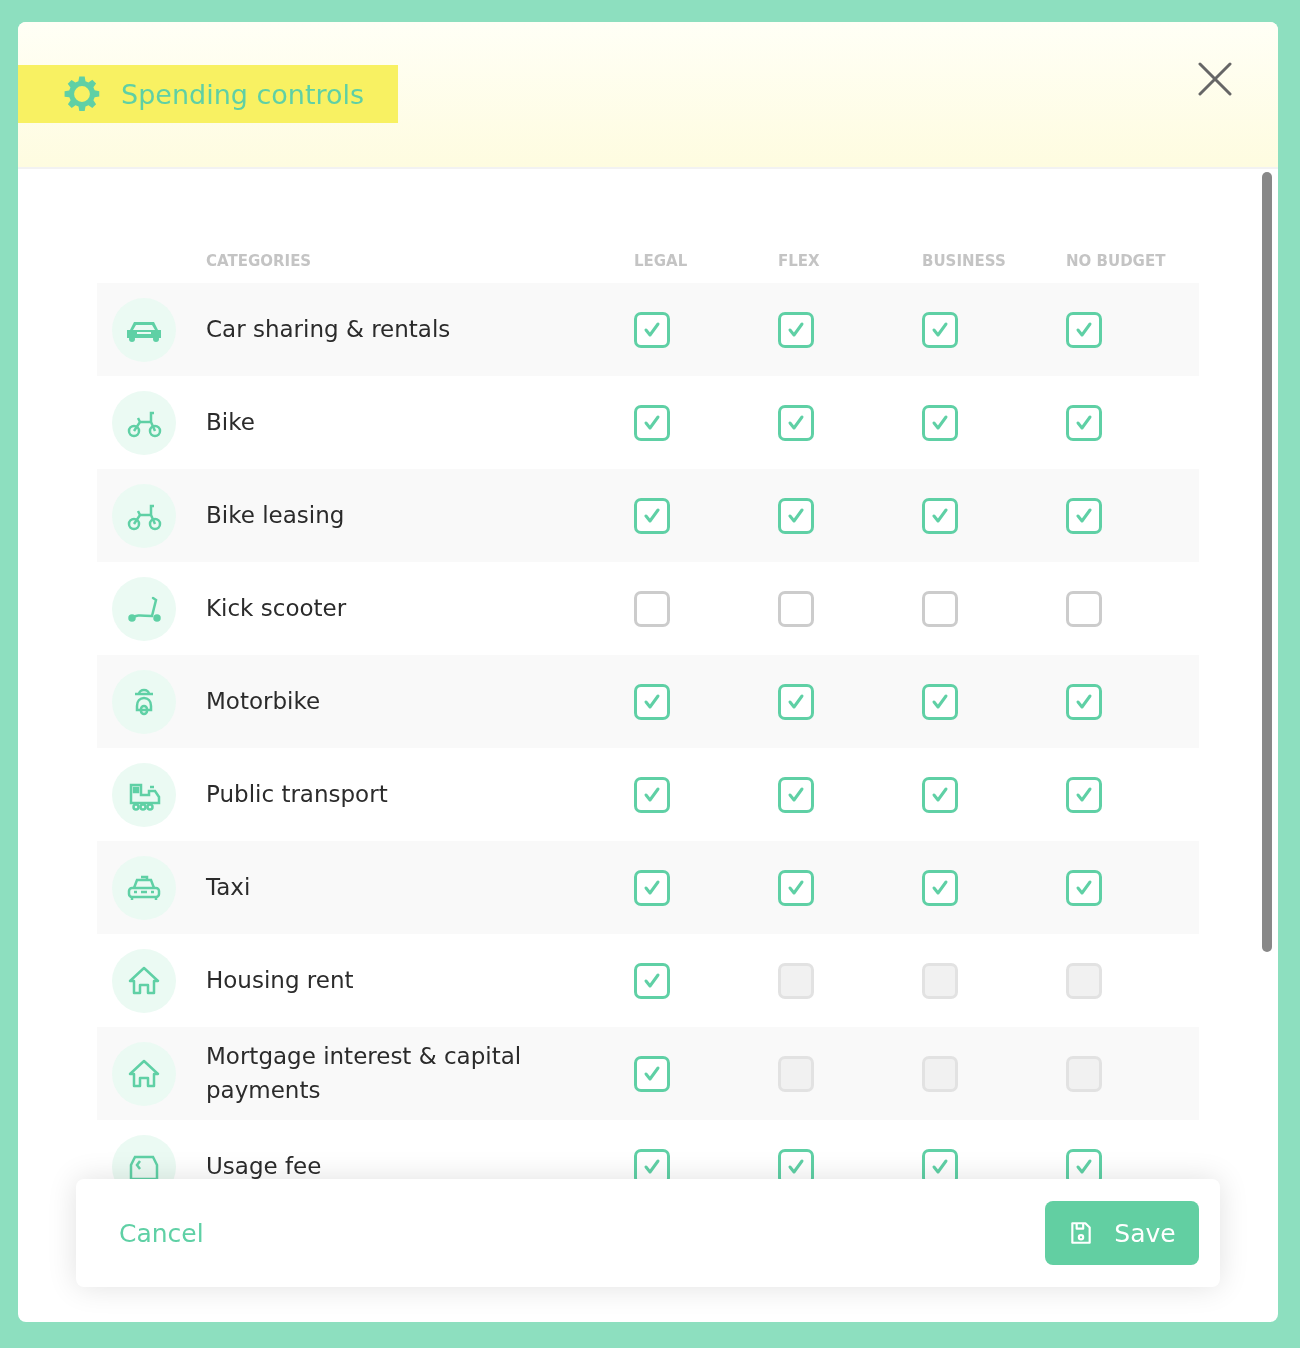 This screenshot has height=1348, width=1300. I want to click on settings-icon, so click(82, 94).